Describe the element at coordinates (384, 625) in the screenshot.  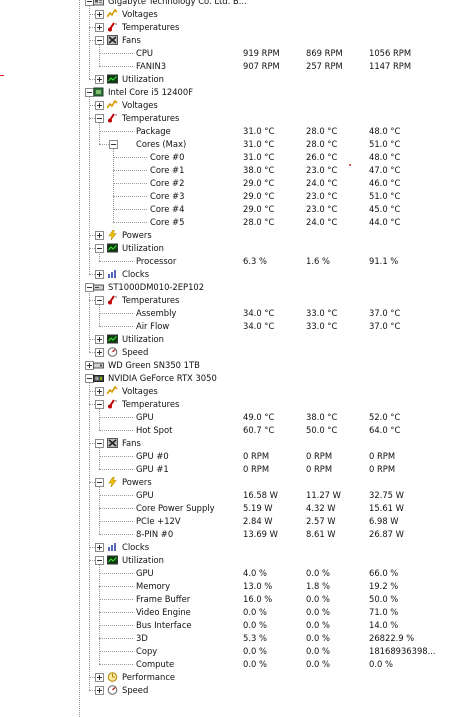
I see `reading-max: 14.0 %` at that location.